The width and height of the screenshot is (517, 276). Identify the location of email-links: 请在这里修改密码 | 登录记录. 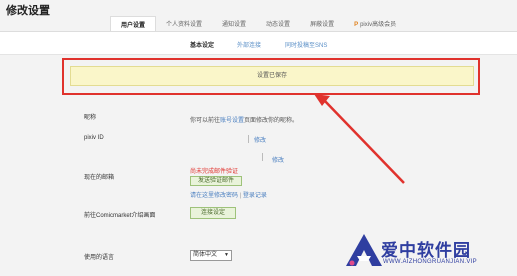
(228, 194).